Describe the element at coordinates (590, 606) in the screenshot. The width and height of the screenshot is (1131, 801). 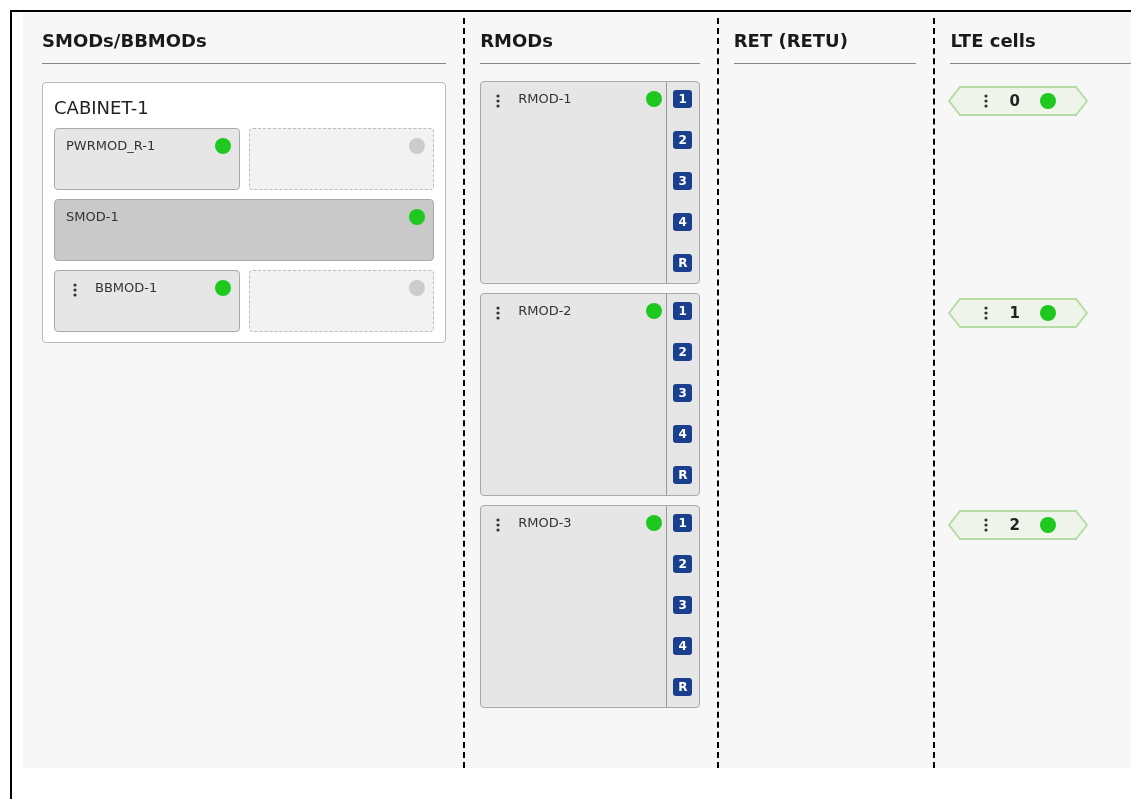
I see `rmod-card: RMOD-3 1 2 3 4 R` at that location.